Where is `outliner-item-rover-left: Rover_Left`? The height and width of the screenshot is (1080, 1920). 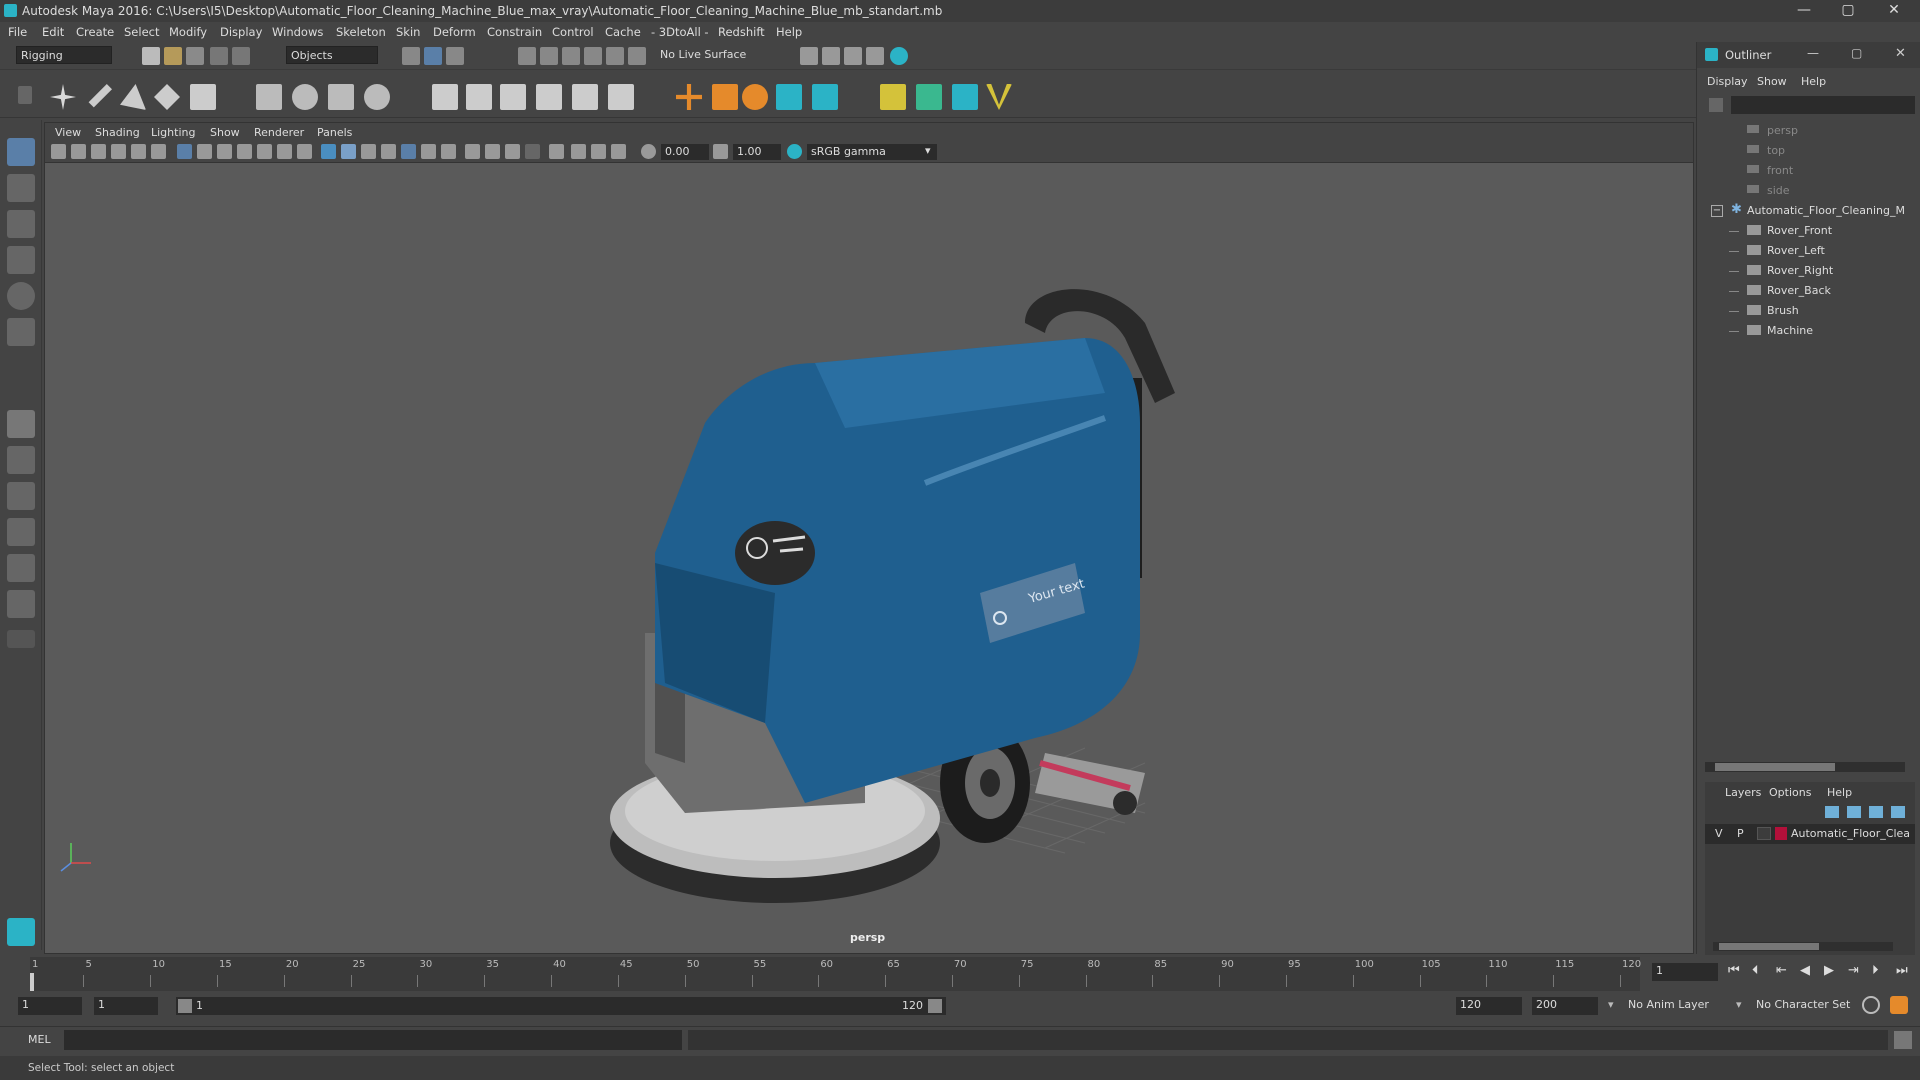 outliner-item-rover-left: Rover_Left is located at coordinates (1808, 252).